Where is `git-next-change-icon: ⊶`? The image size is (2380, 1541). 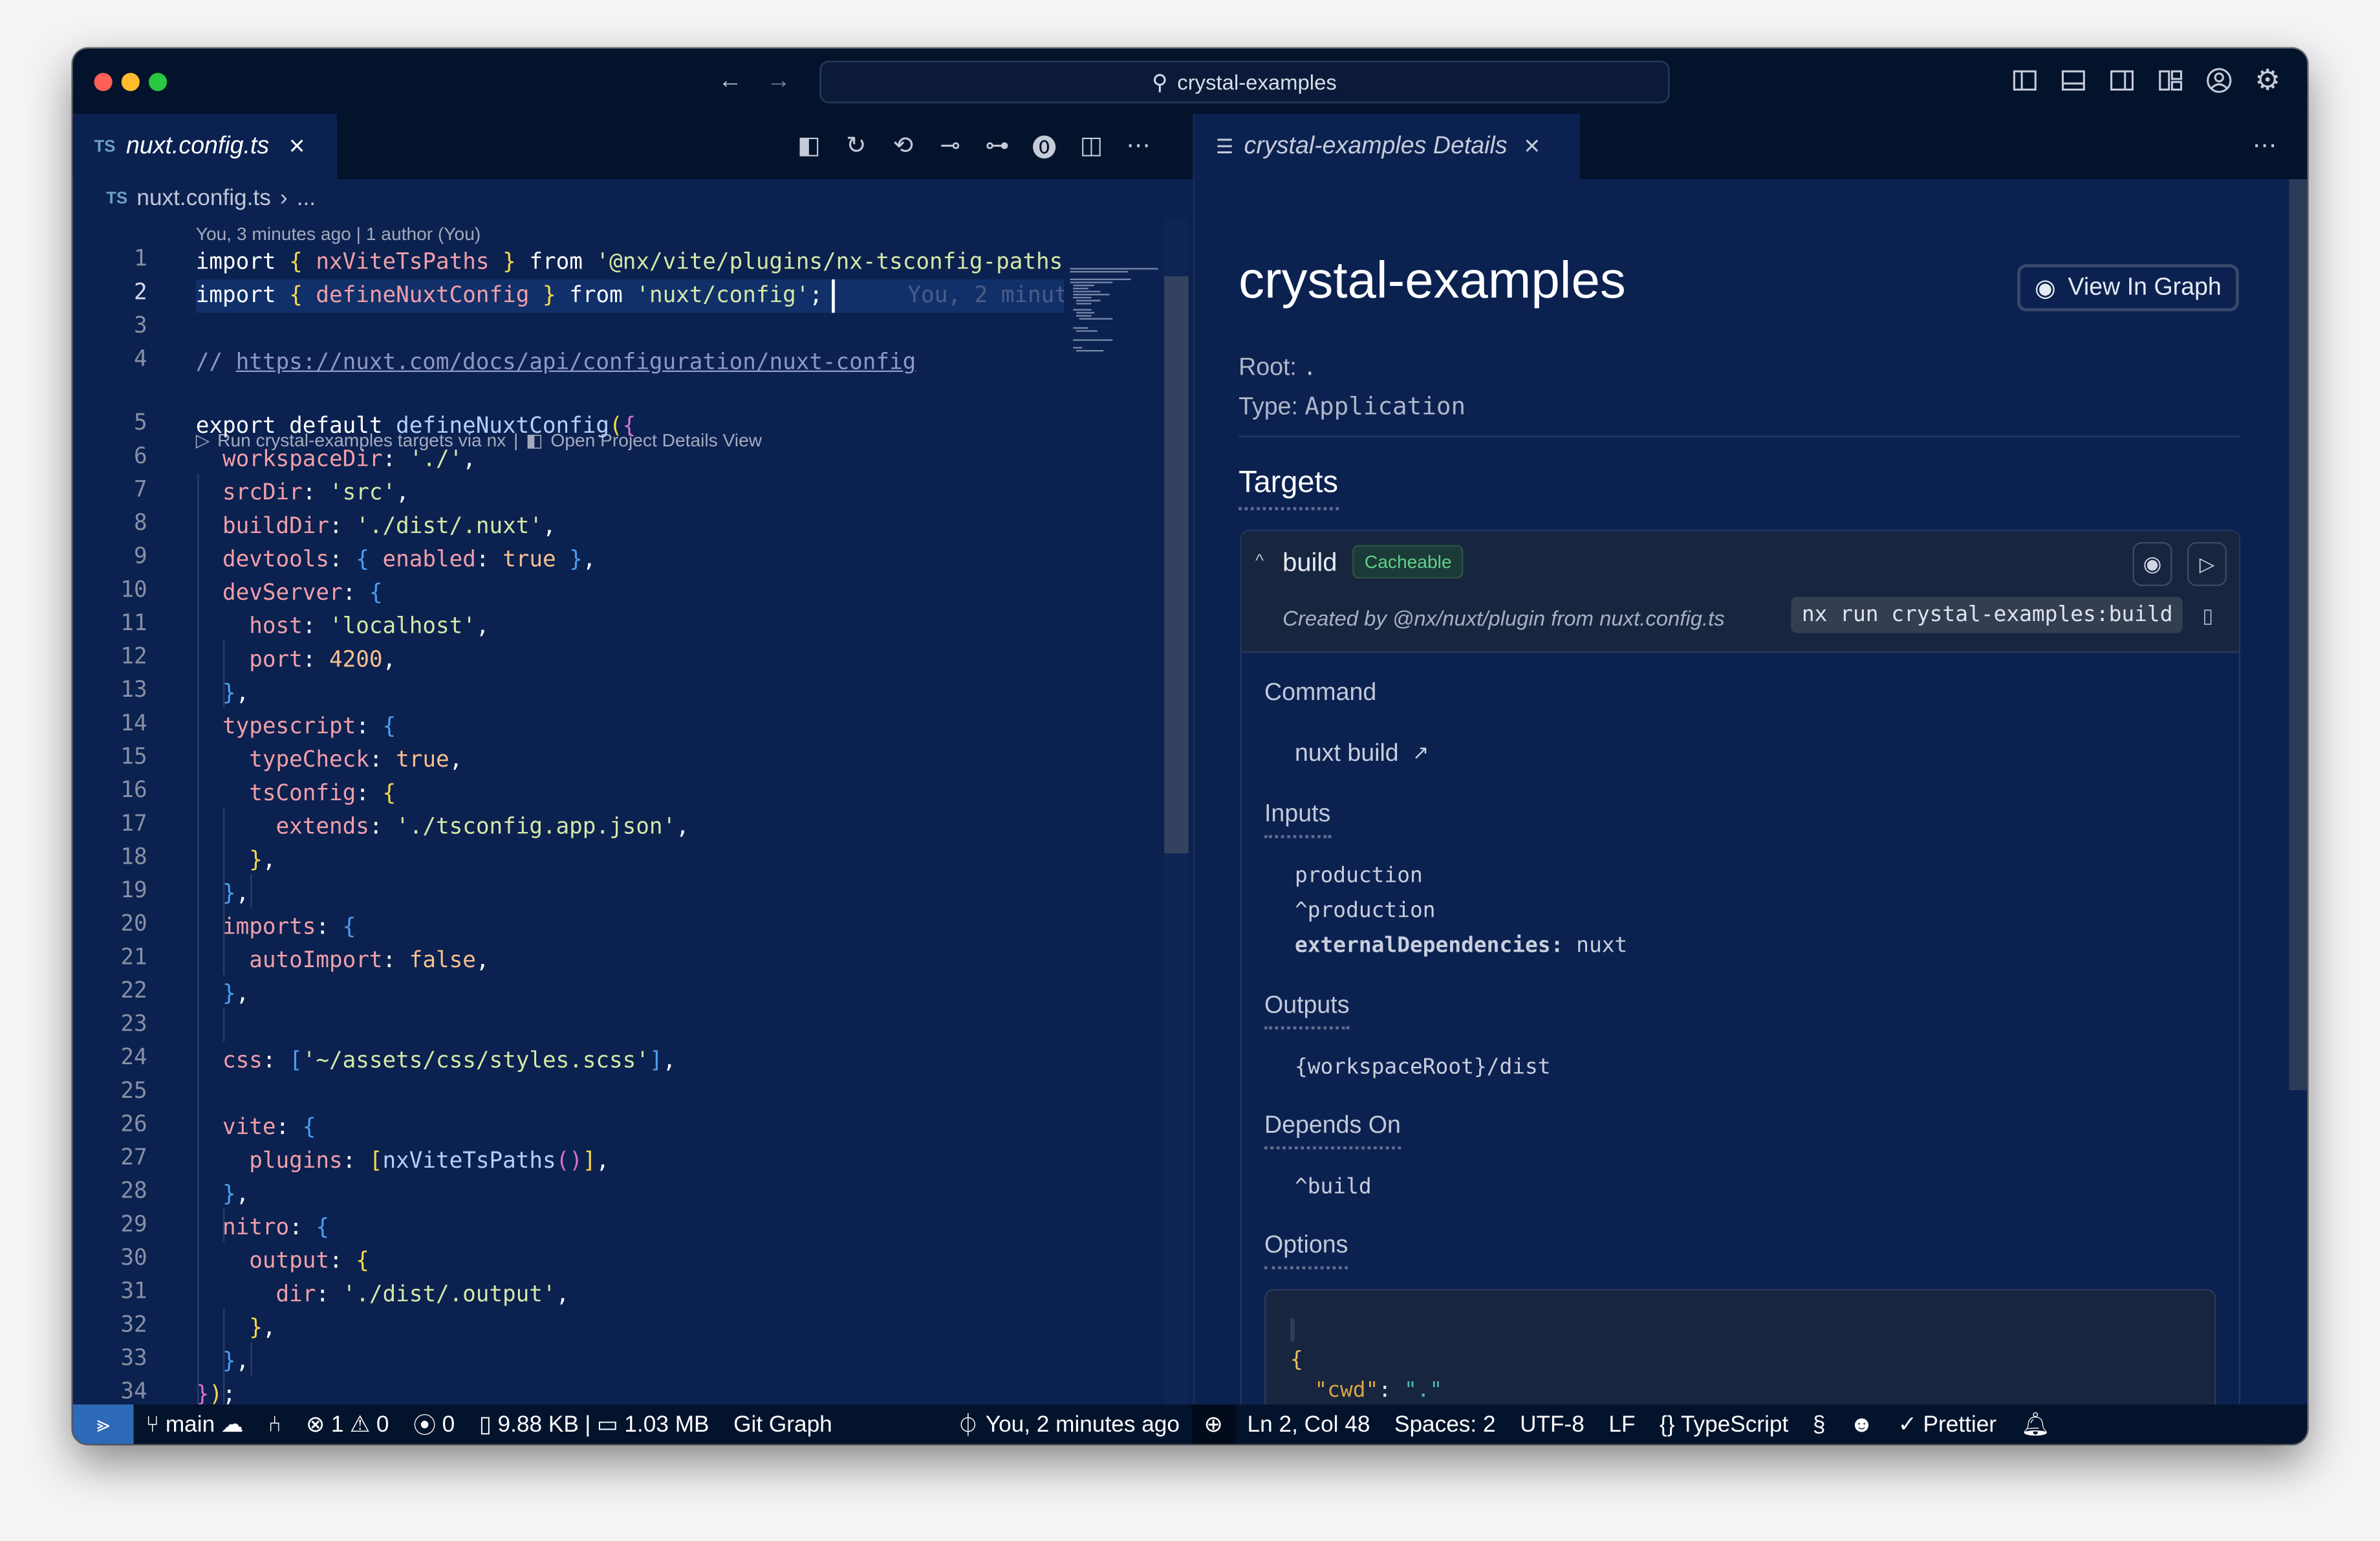
git-next-change-icon: ⊶ is located at coordinates (997, 145).